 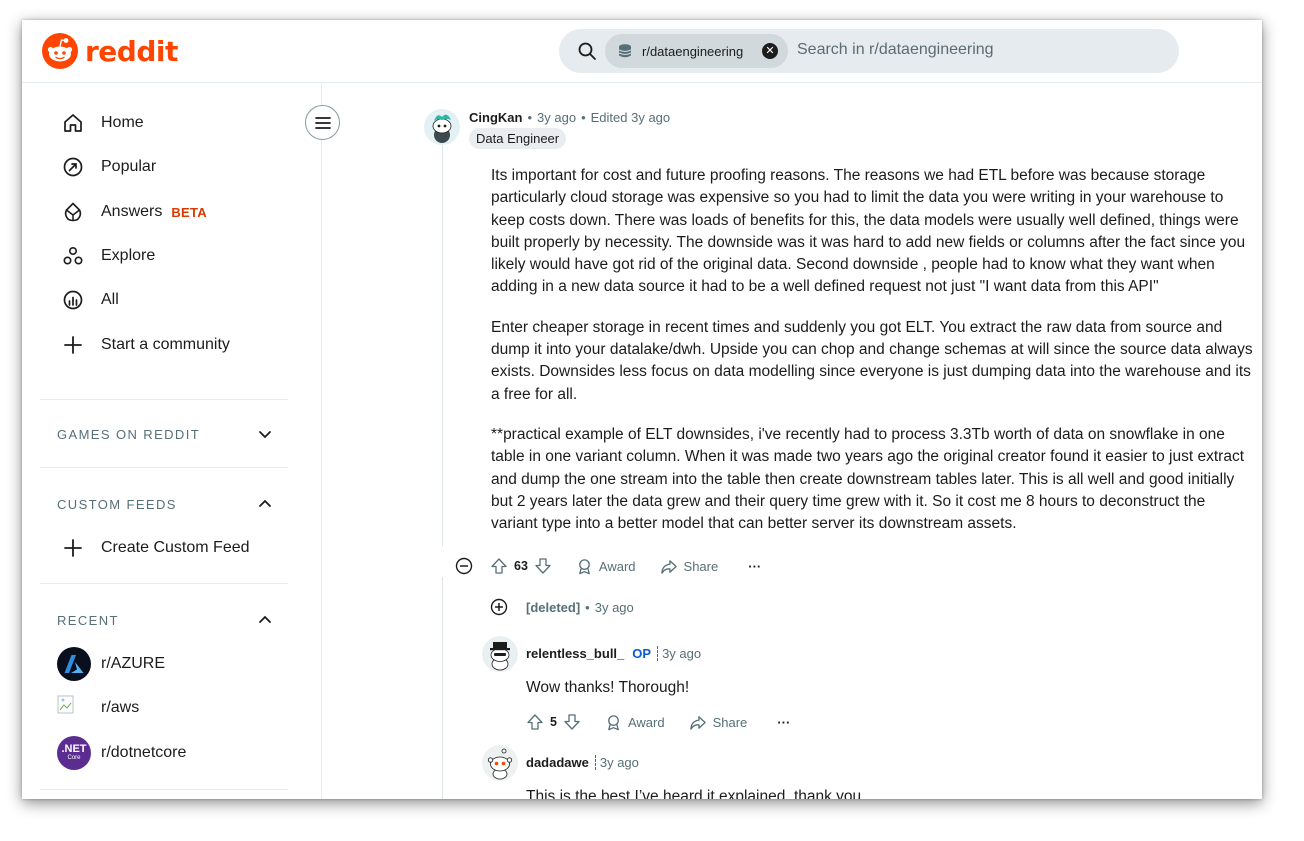 I want to click on sidebar-item-explore: Explore, so click(x=177, y=256).